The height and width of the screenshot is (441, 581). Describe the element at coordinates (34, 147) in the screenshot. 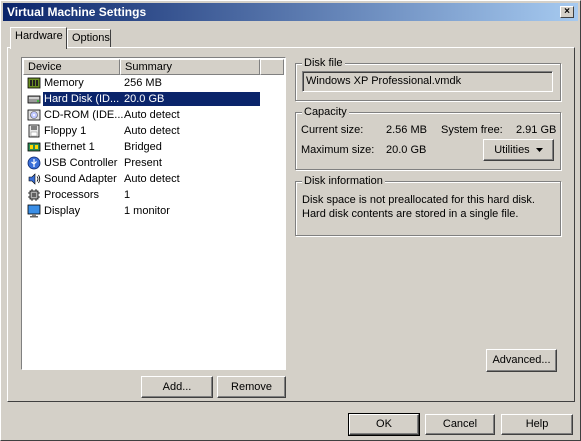

I see `ethernet-icon` at that location.